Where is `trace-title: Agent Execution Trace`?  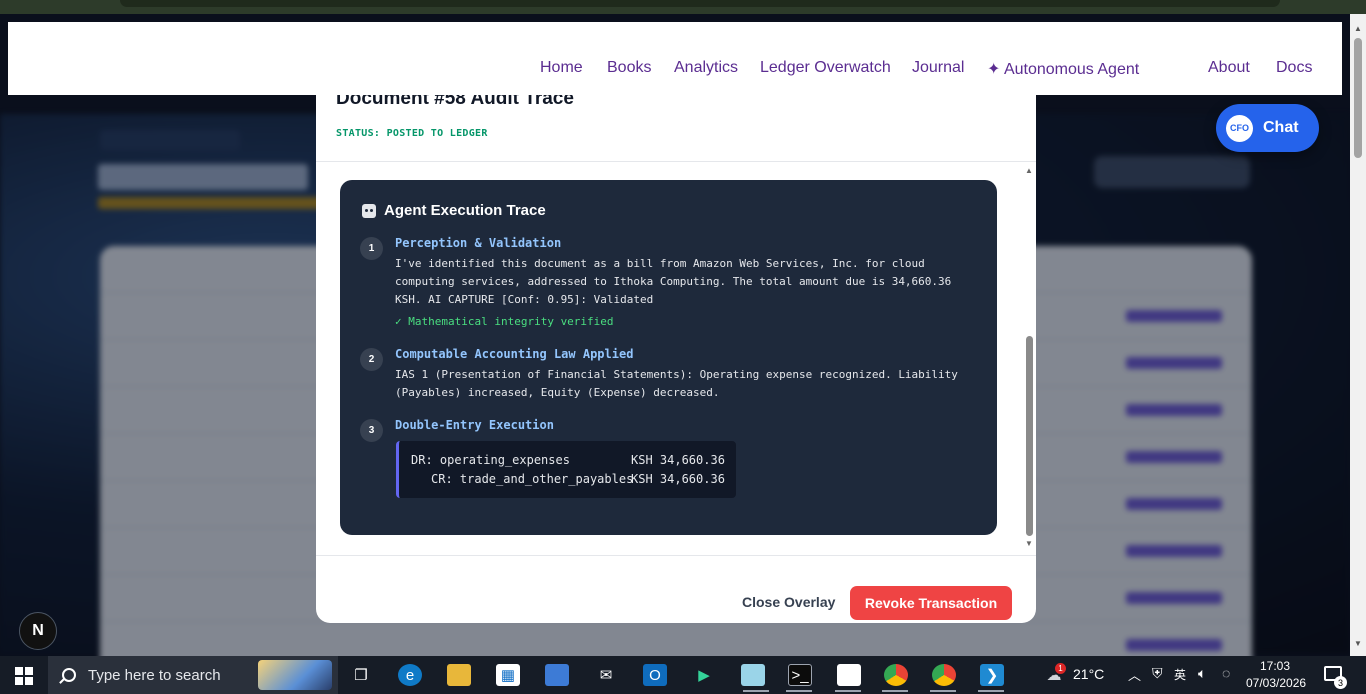
trace-title: Agent Execution Trace is located at coordinates (465, 210).